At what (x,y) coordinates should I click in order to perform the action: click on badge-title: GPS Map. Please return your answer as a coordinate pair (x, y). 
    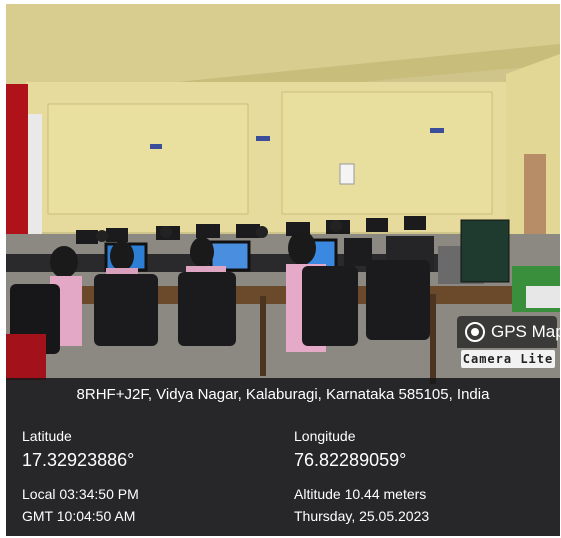
    Looking at the image, I should click on (526, 331).